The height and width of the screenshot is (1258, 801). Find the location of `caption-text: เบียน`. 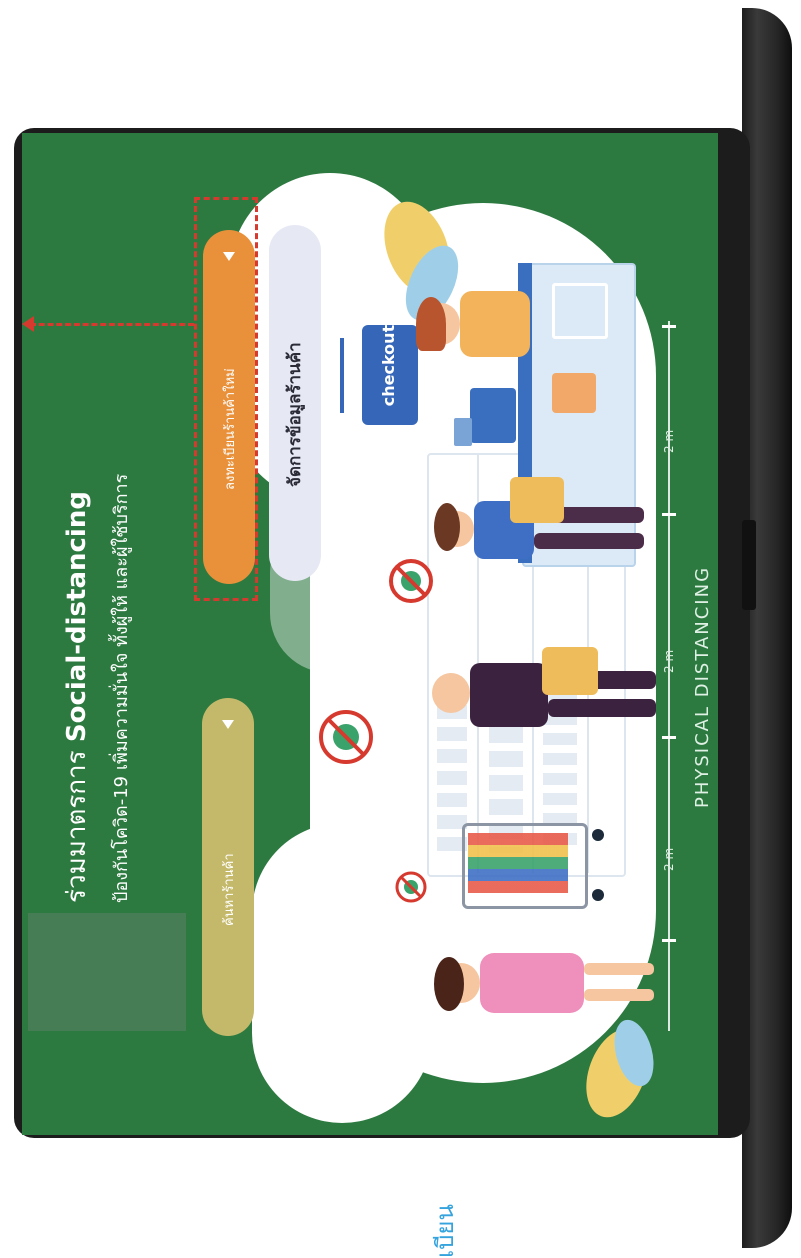

caption-text: เบียน is located at coordinates (445, 1231).